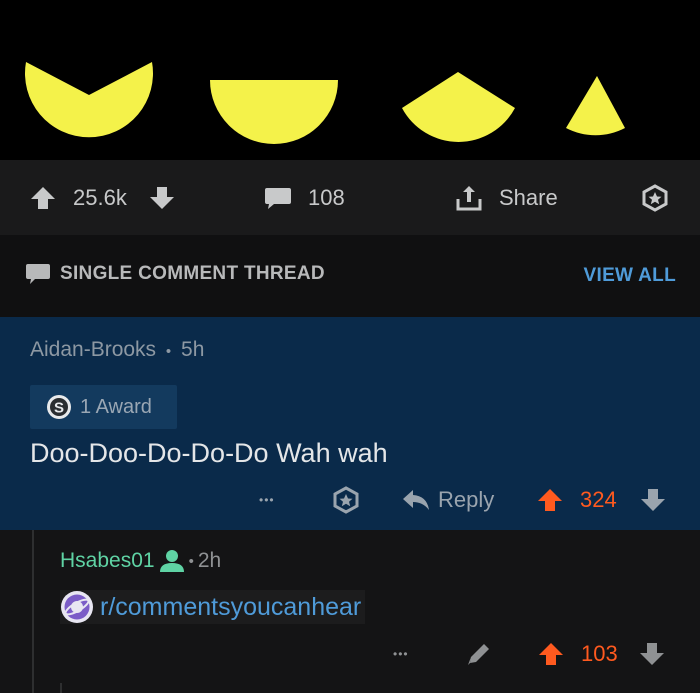  What do you see at coordinates (630, 276) in the screenshot?
I see `view-all-link: VIEW ALL` at bounding box center [630, 276].